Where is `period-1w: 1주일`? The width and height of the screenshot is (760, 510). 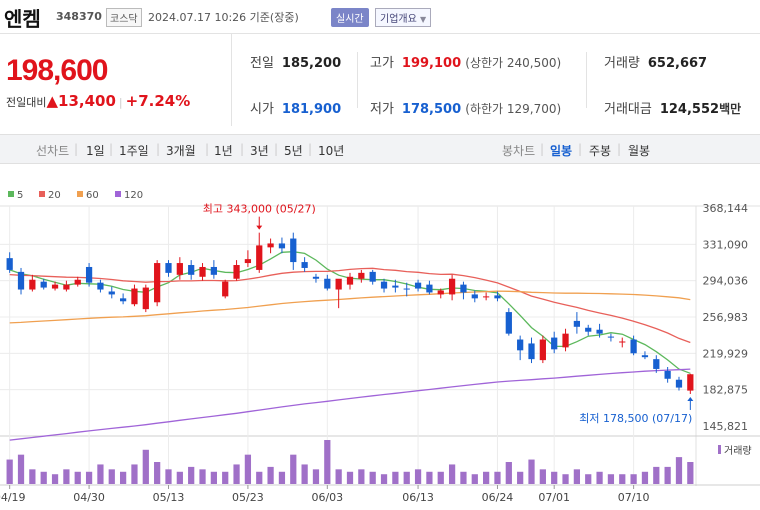 period-1w: 1주일 is located at coordinates (134, 150).